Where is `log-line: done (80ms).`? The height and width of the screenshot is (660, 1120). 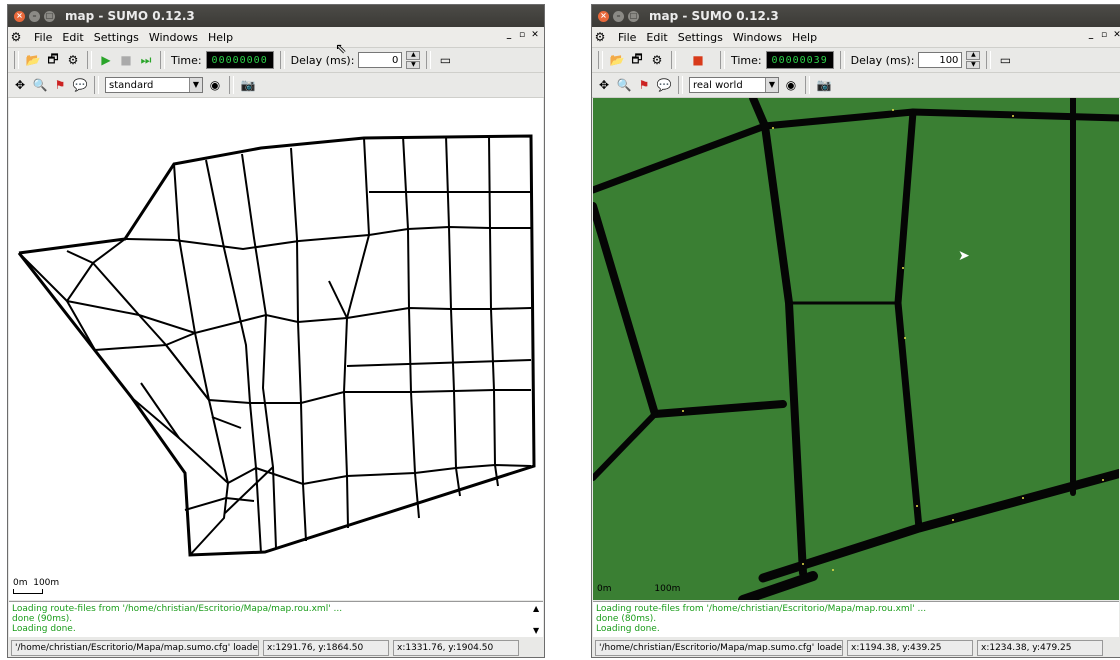 log-line: done (80ms). is located at coordinates (626, 619).